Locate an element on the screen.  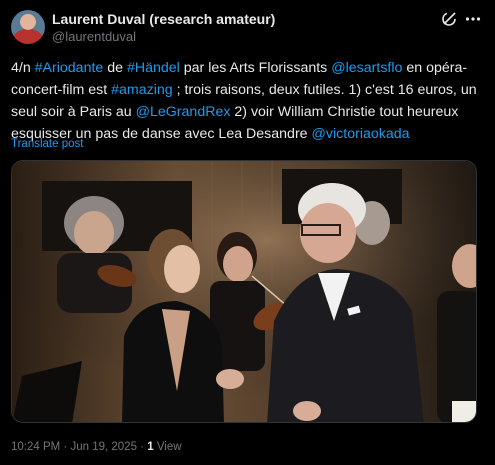
avatar is located at coordinates (28, 27).